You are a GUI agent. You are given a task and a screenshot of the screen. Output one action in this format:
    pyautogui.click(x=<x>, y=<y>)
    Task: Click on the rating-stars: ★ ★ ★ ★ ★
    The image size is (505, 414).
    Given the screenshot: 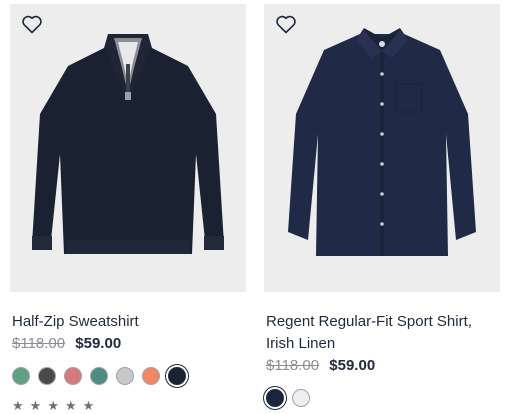 What is the action you would take?
    pyautogui.click(x=56, y=406)
    